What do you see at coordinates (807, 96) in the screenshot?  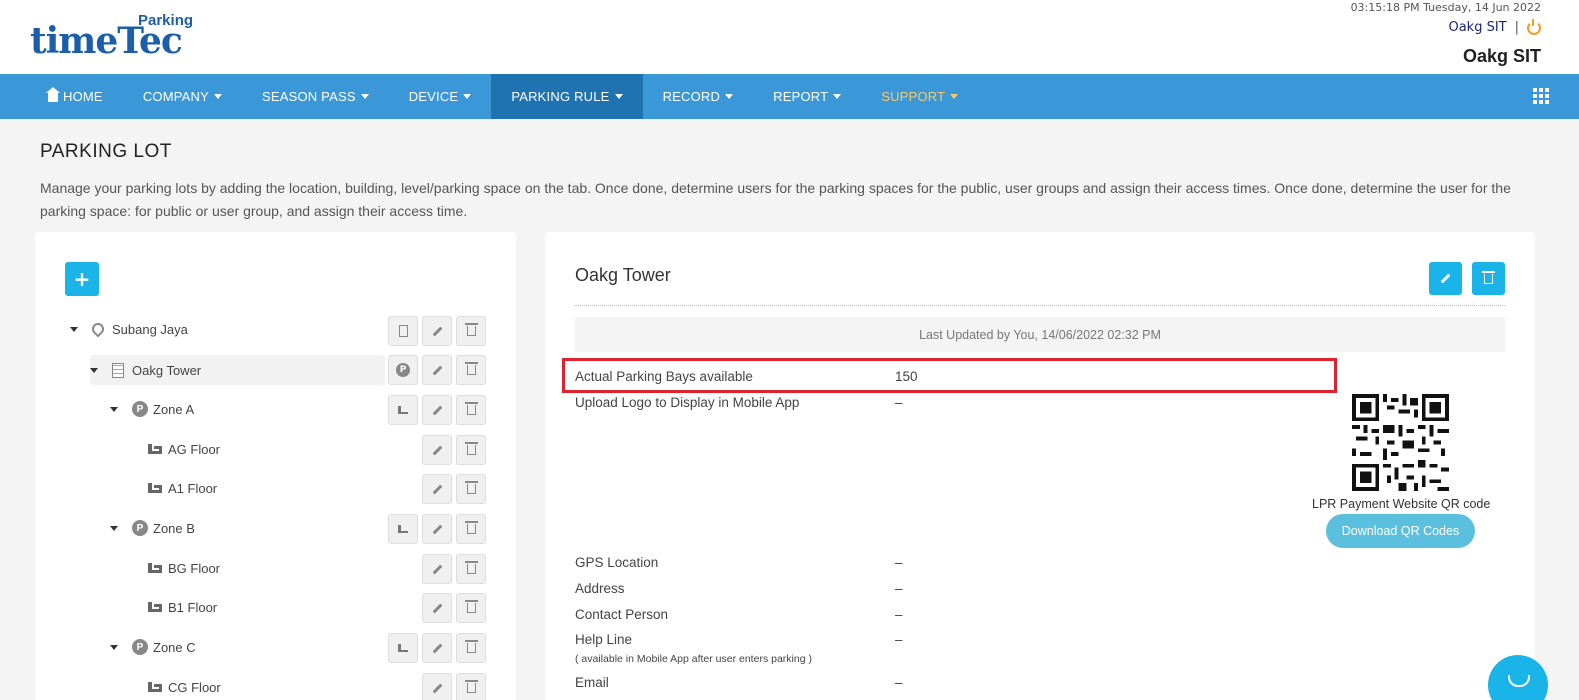 I see `nav-report: REPORT` at bounding box center [807, 96].